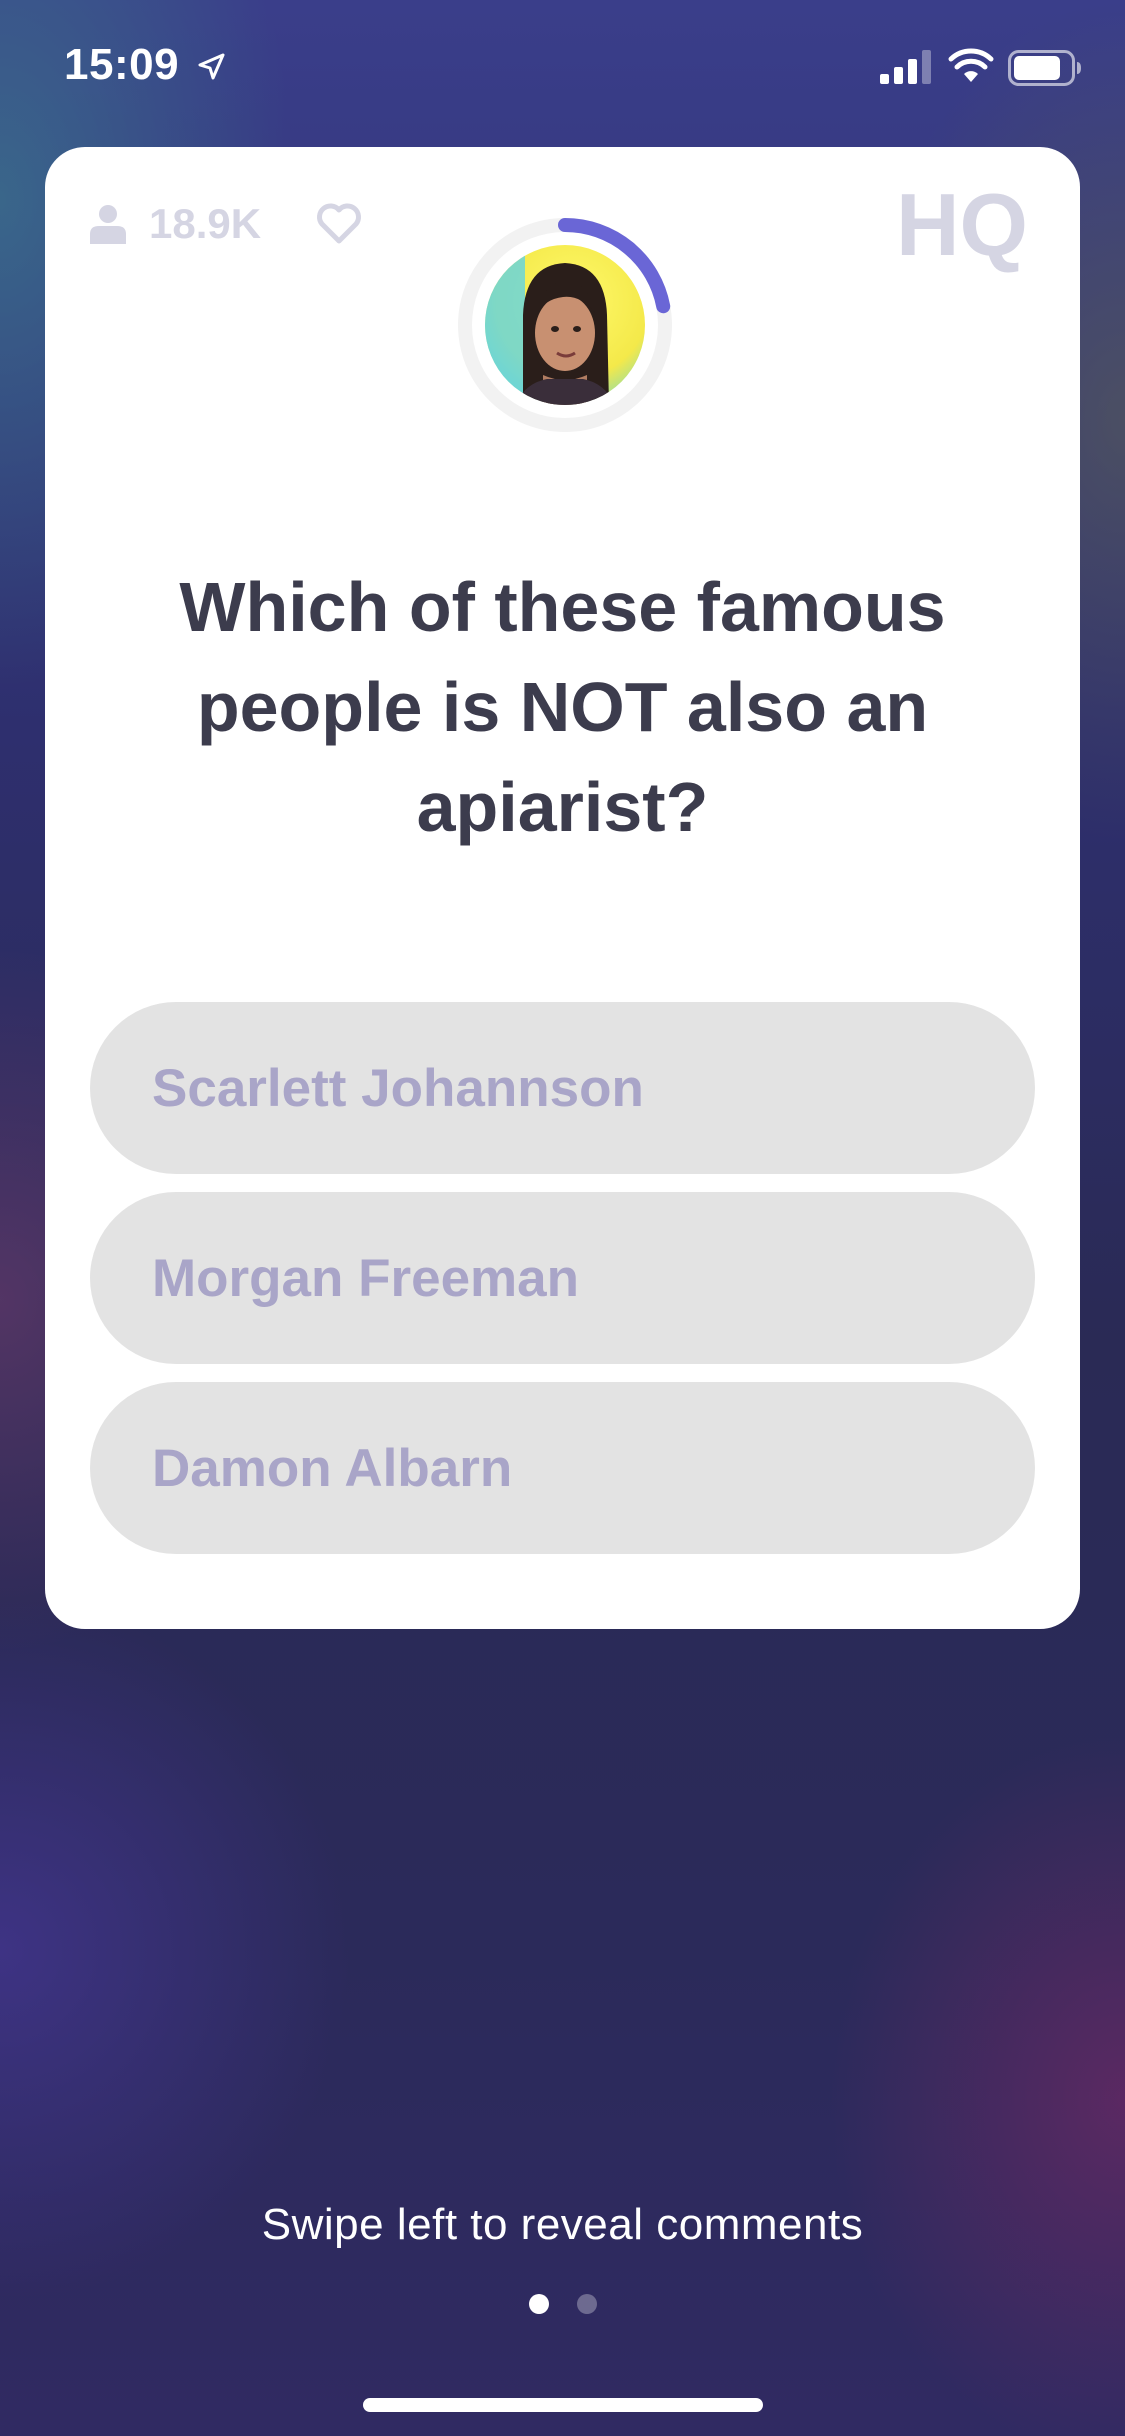 Image resolution: width=1125 pixels, height=2436 pixels. What do you see at coordinates (562, 67) in the screenshot?
I see `status-bar: 15:09` at bounding box center [562, 67].